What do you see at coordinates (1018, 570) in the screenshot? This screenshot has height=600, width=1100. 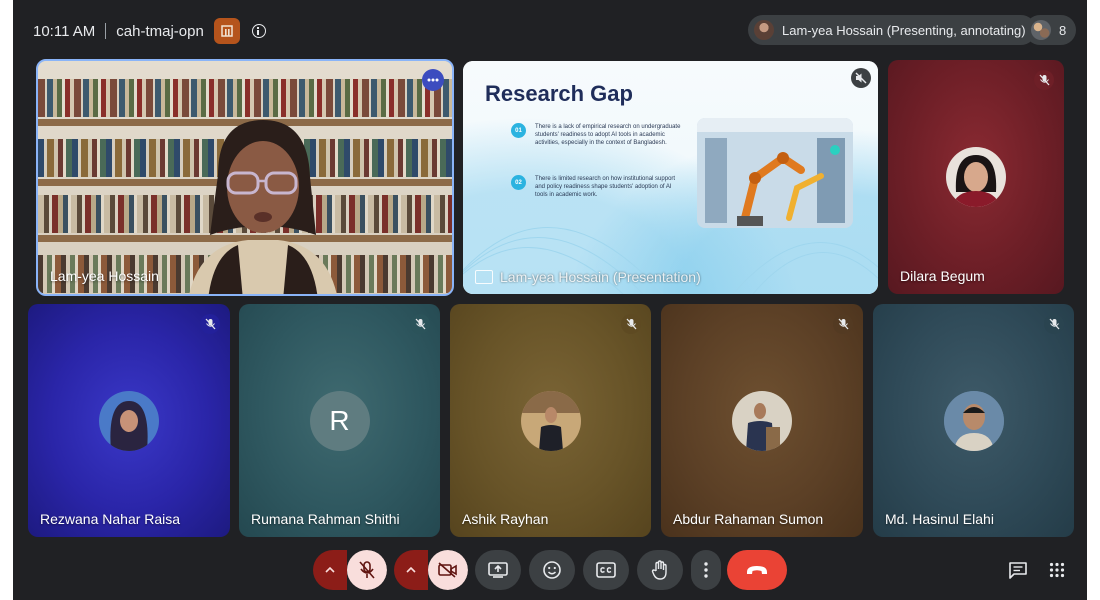 I see `chat-icon` at bounding box center [1018, 570].